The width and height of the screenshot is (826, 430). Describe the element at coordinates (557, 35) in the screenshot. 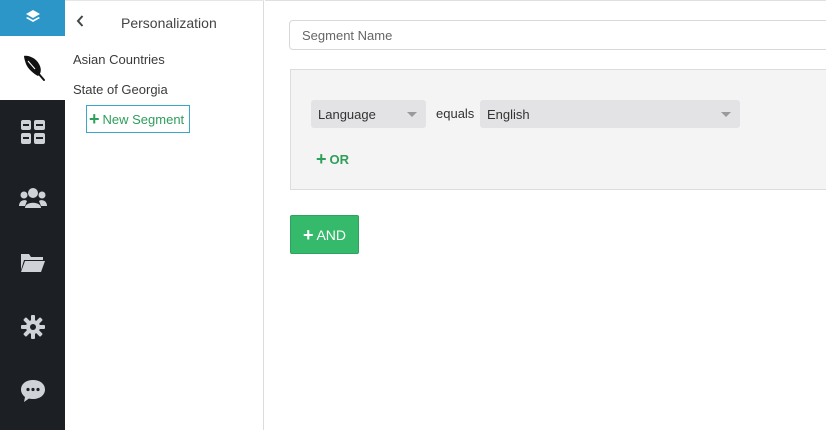

I see `segment-name-input` at that location.